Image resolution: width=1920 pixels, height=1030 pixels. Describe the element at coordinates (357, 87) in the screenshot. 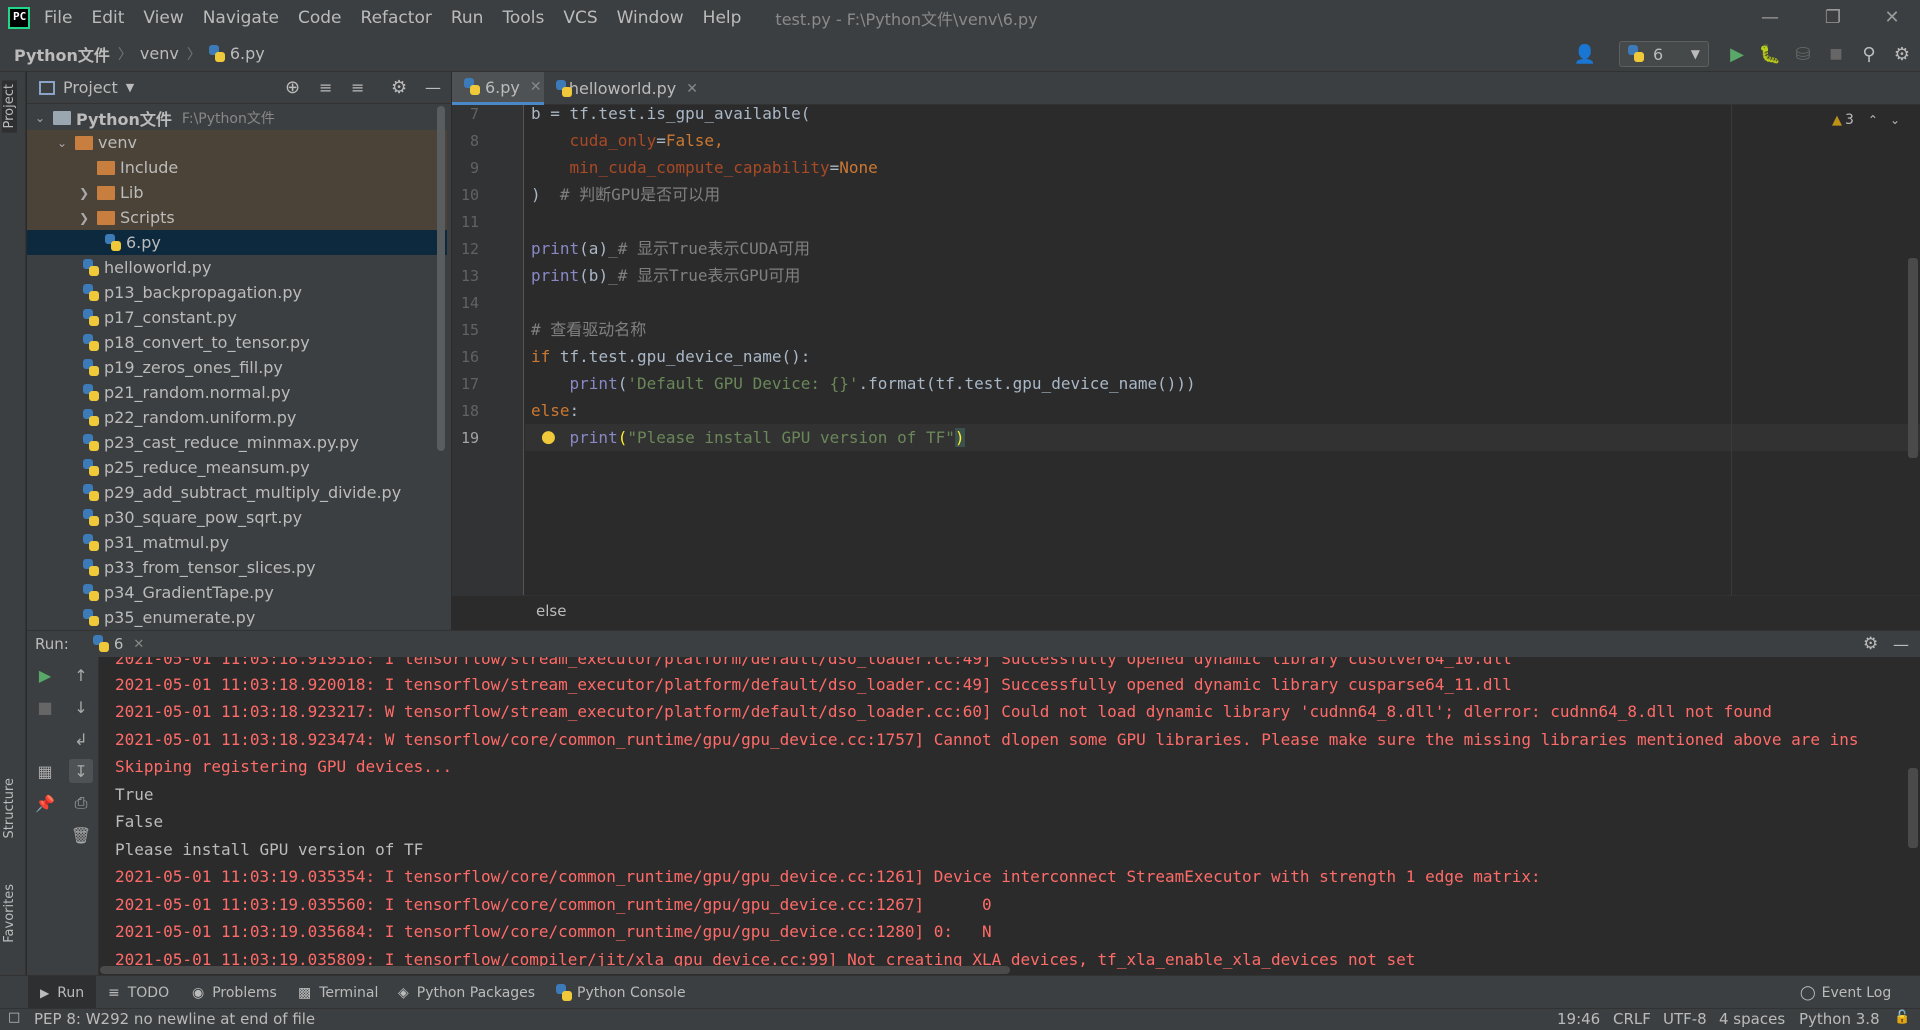

I see `collapse-all-icon: ≡` at that location.